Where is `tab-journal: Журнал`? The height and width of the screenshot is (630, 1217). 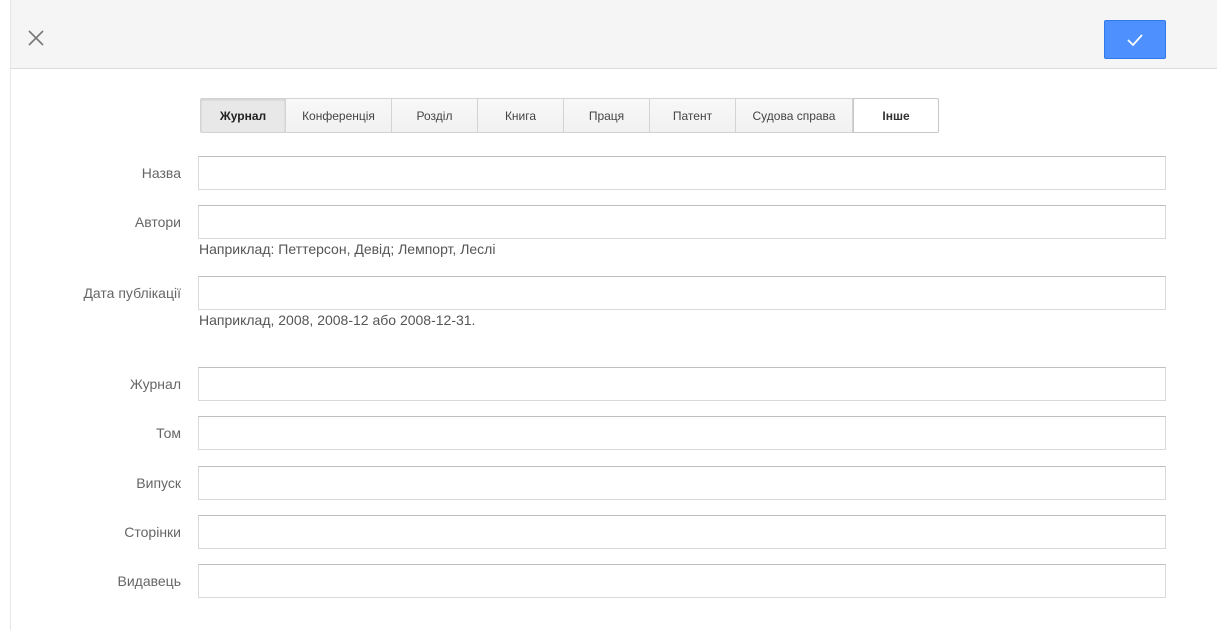 tab-journal: Журнал is located at coordinates (243, 115).